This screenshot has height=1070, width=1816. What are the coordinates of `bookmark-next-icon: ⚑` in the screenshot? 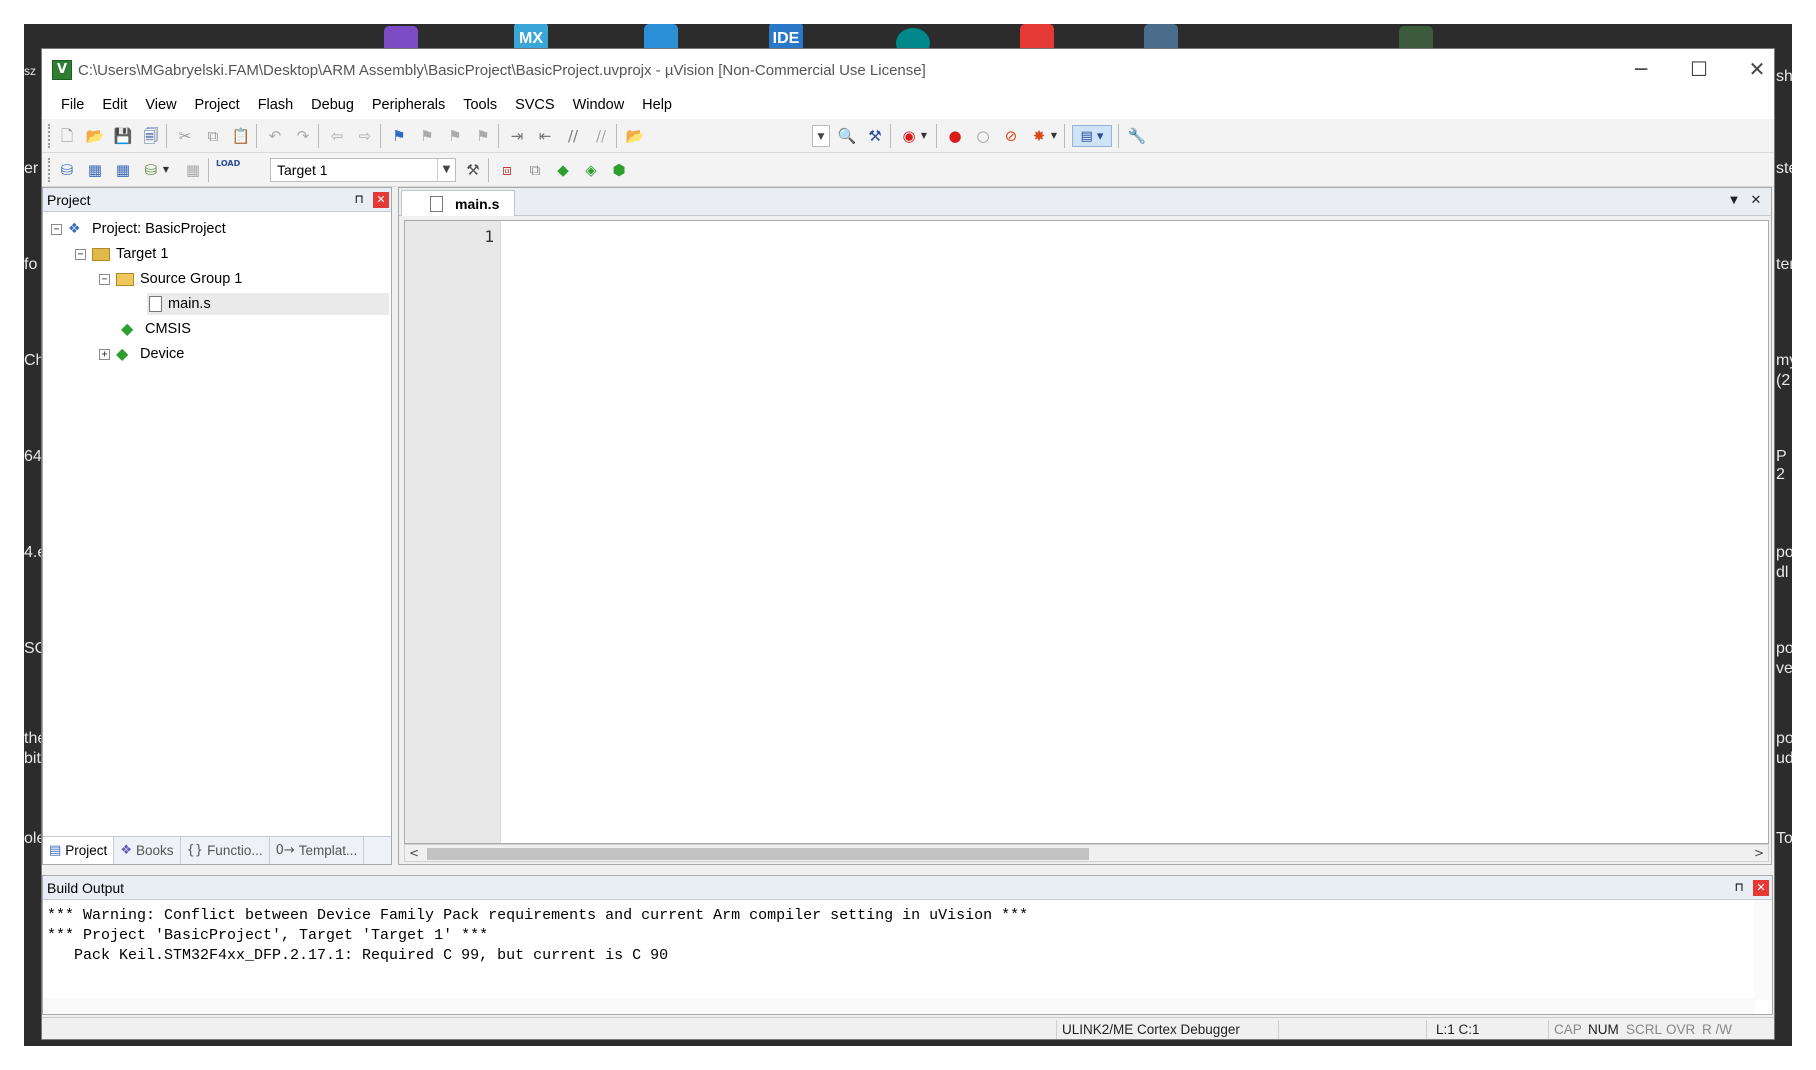 It's located at (455, 136).